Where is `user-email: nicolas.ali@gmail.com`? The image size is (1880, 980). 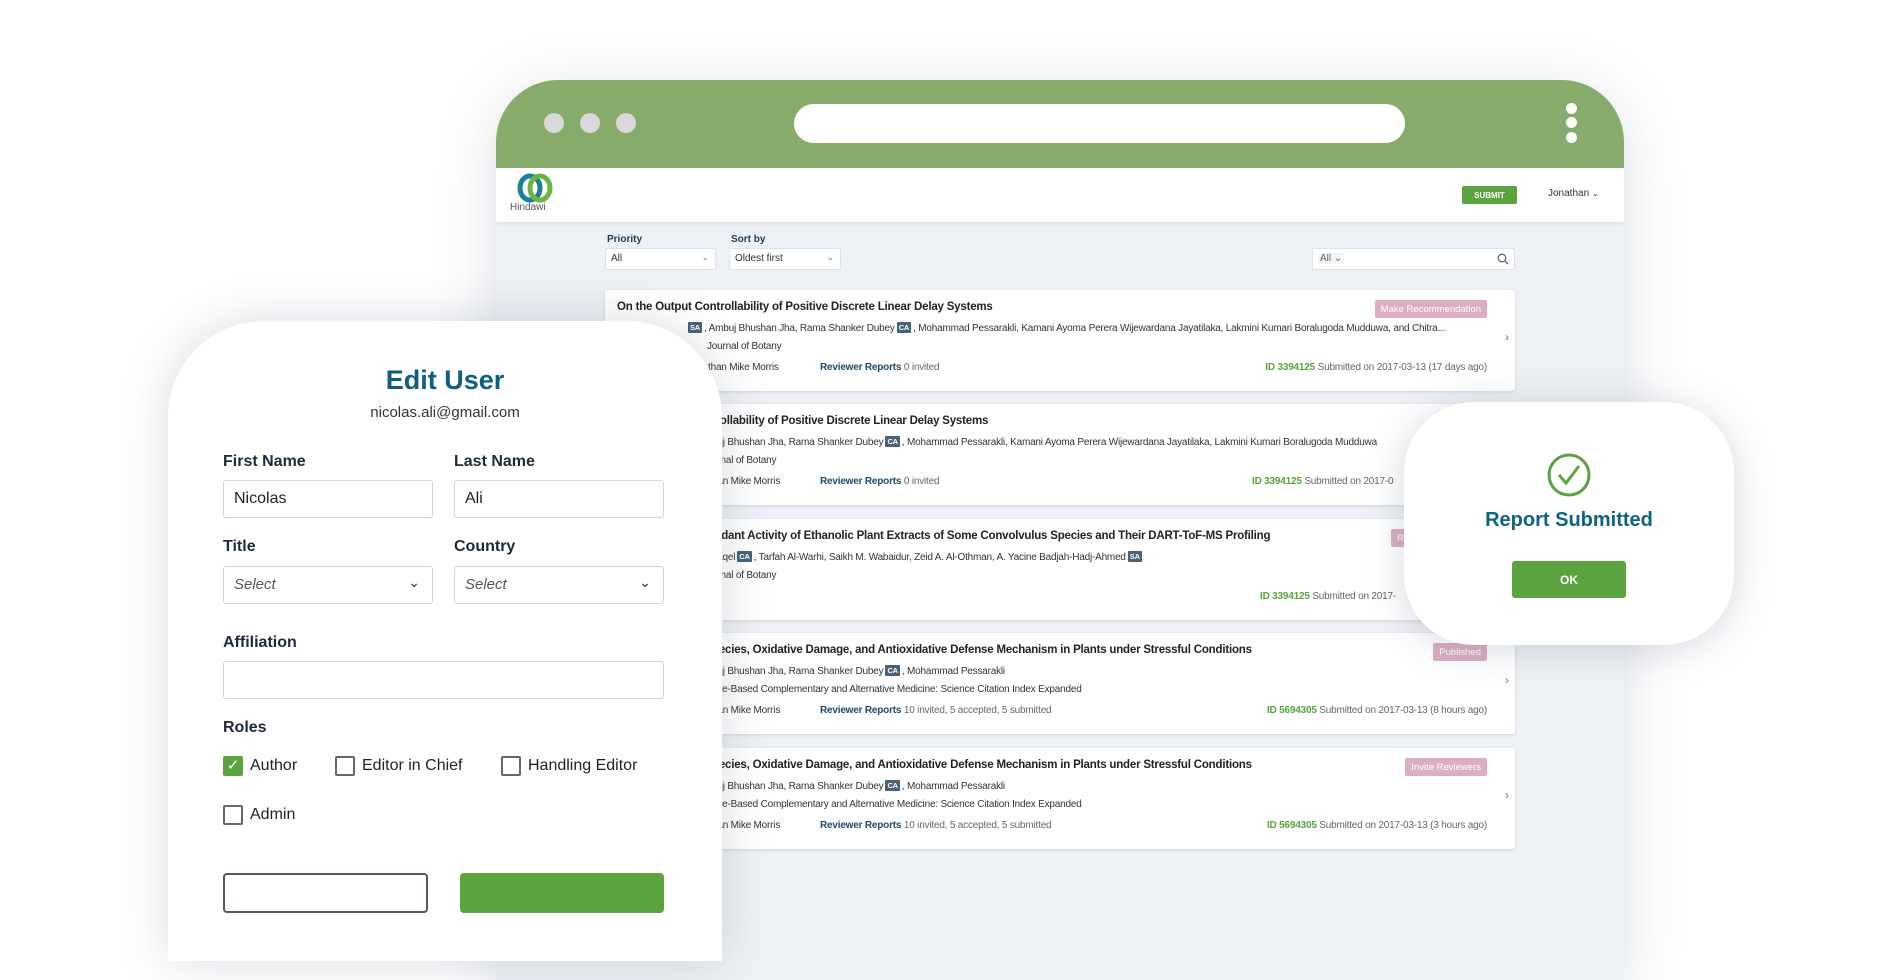
user-email: nicolas.ali@gmail.com is located at coordinates (445, 412).